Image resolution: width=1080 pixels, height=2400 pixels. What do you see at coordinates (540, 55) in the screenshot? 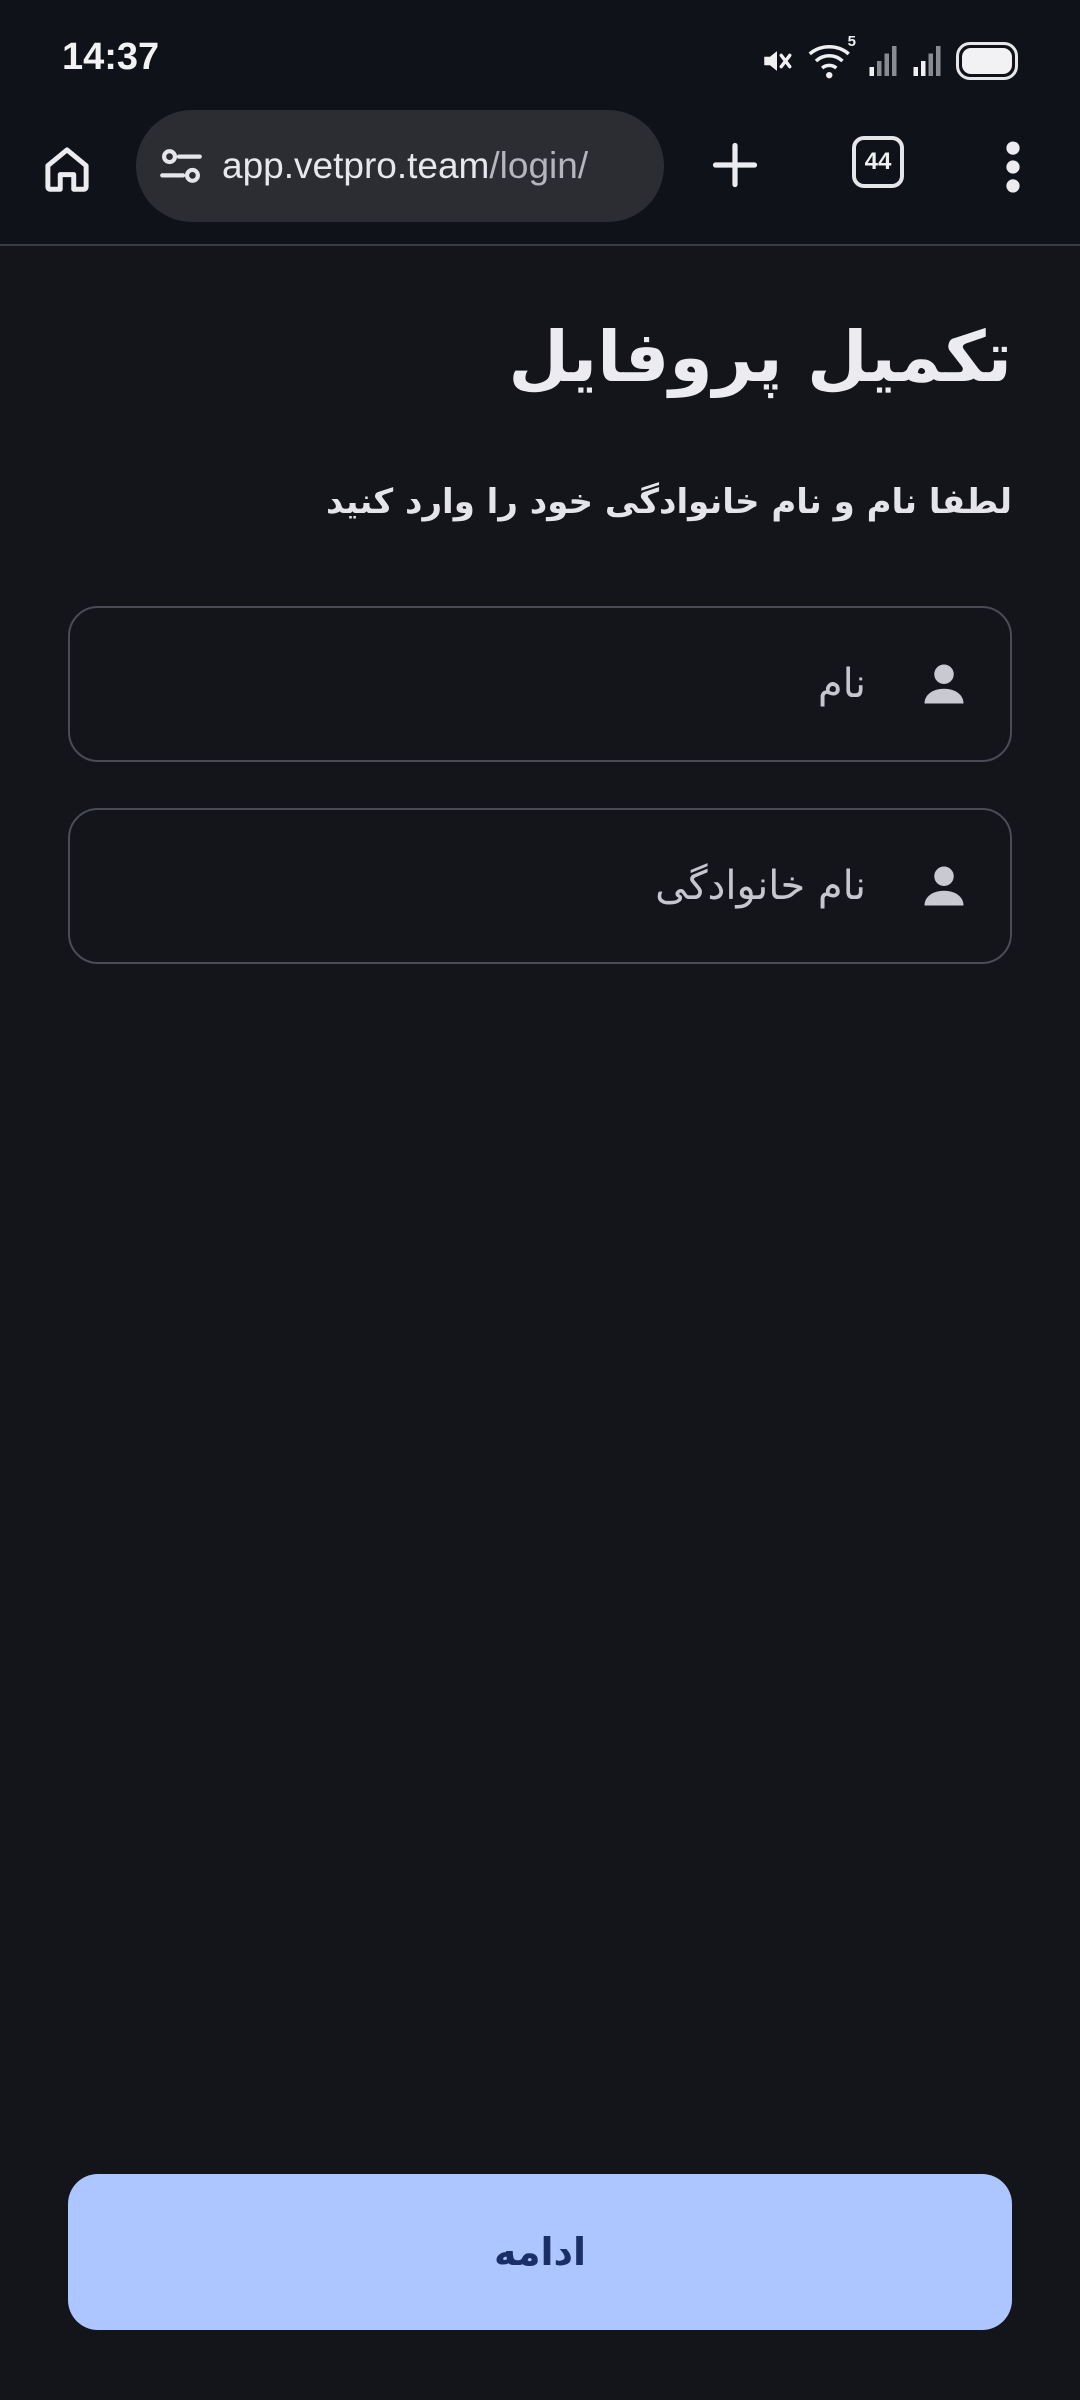
I see `status-bar: 14:37 5` at bounding box center [540, 55].